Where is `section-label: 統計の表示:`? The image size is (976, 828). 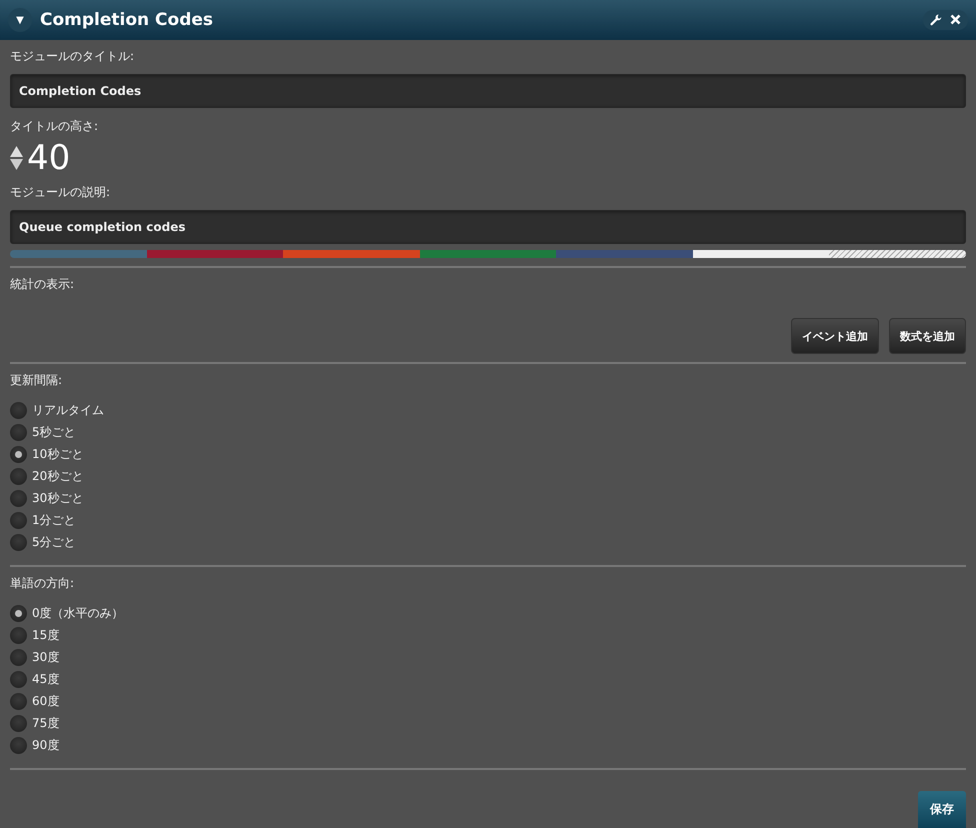 section-label: 統計の表示: is located at coordinates (43, 284).